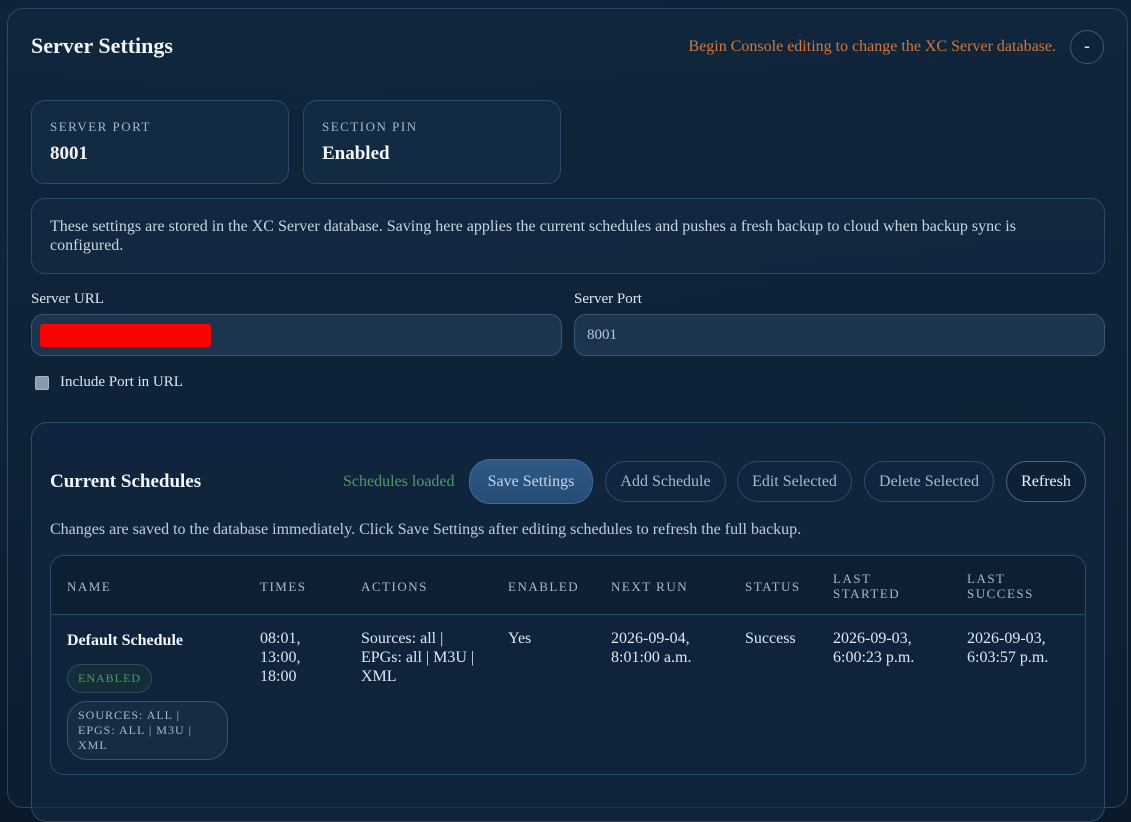  I want to click on page-title: Server Settings, so click(102, 45).